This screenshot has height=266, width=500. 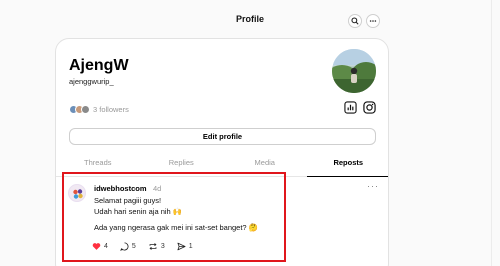 I want to click on like-count: 4, so click(x=106, y=246).